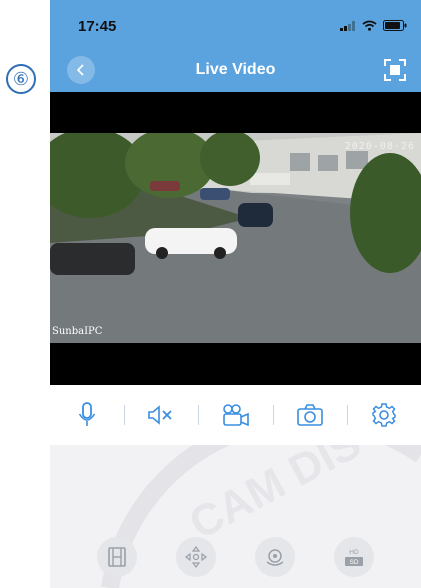 The image size is (421, 588). I want to click on wifi-icon, so click(369, 25).